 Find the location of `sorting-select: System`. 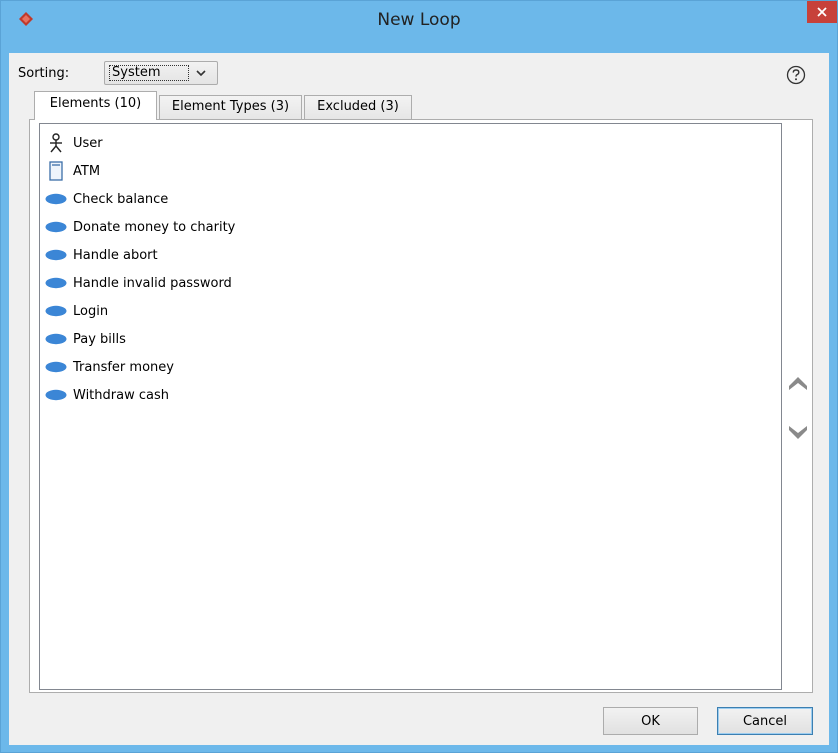

sorting-select: System is located at coordinates (161, 73).